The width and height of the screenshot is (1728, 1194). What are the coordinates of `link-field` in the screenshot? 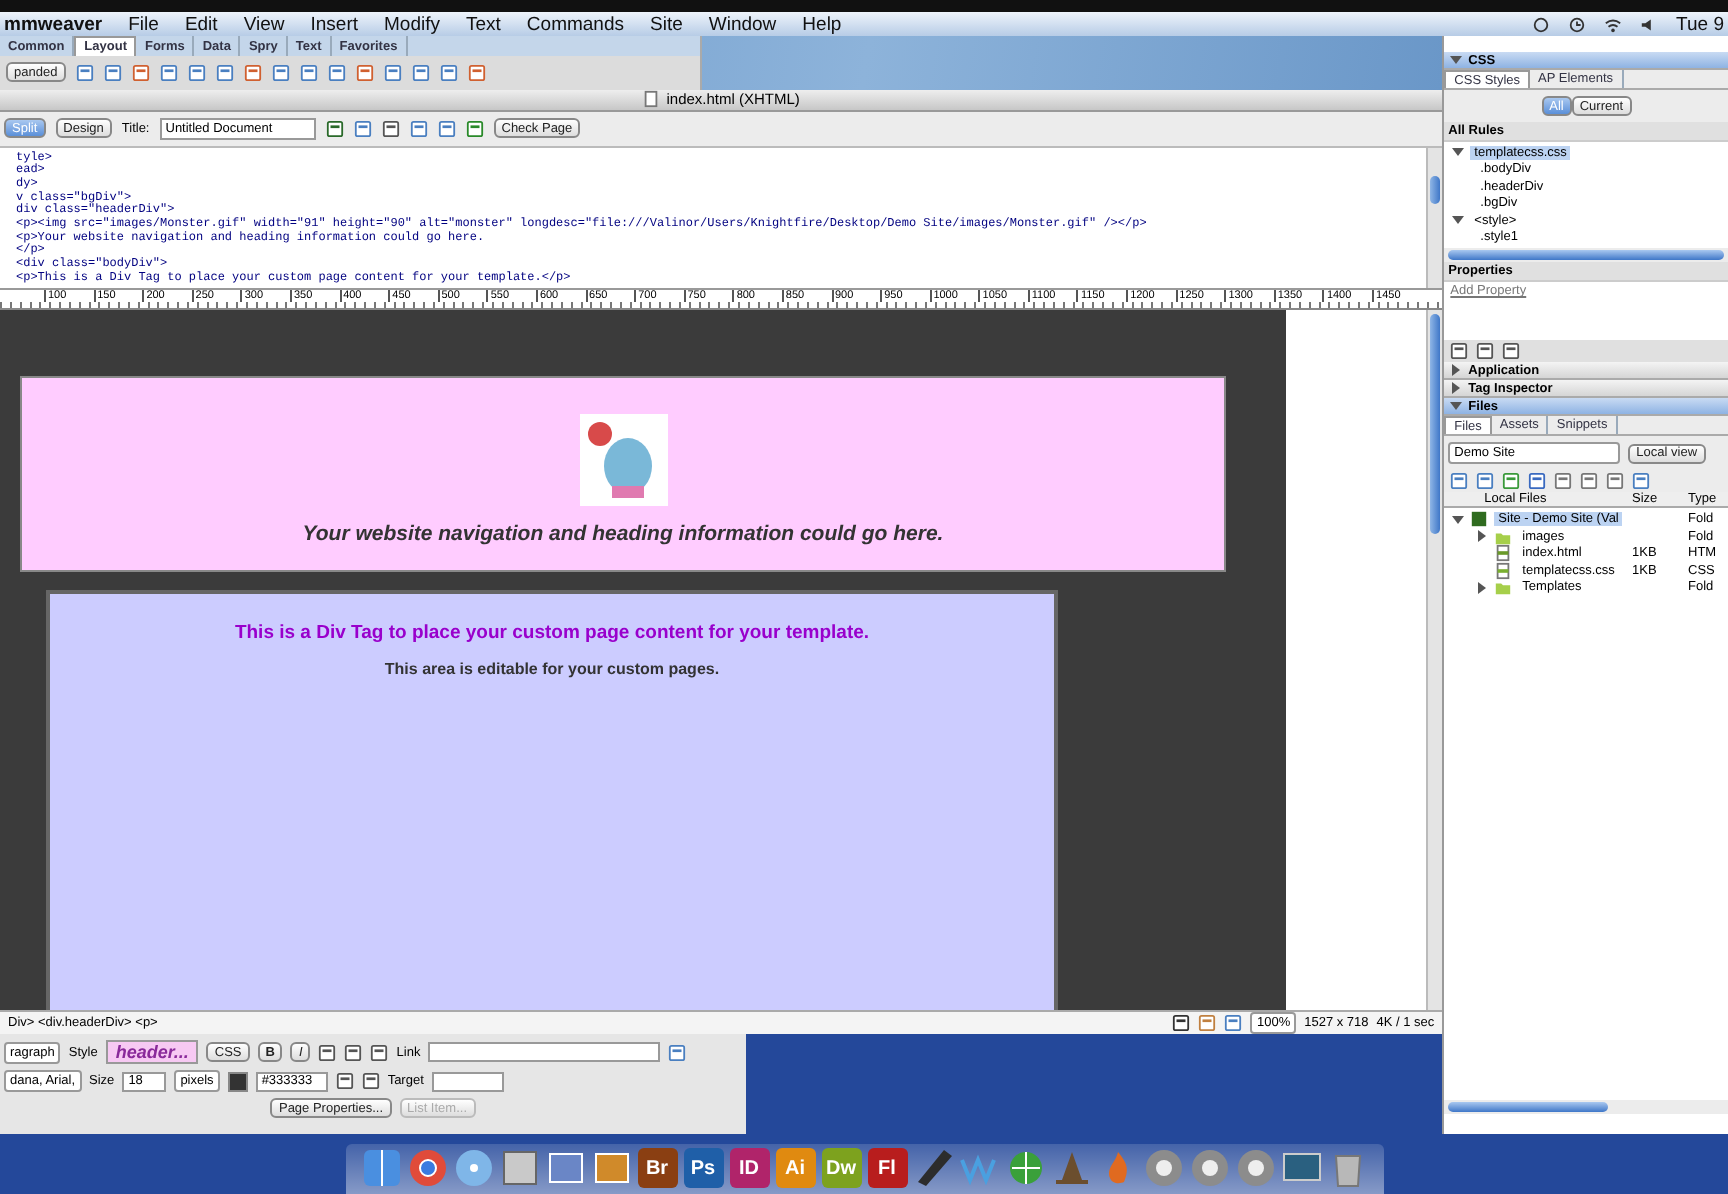 It's located at (544, 1052).